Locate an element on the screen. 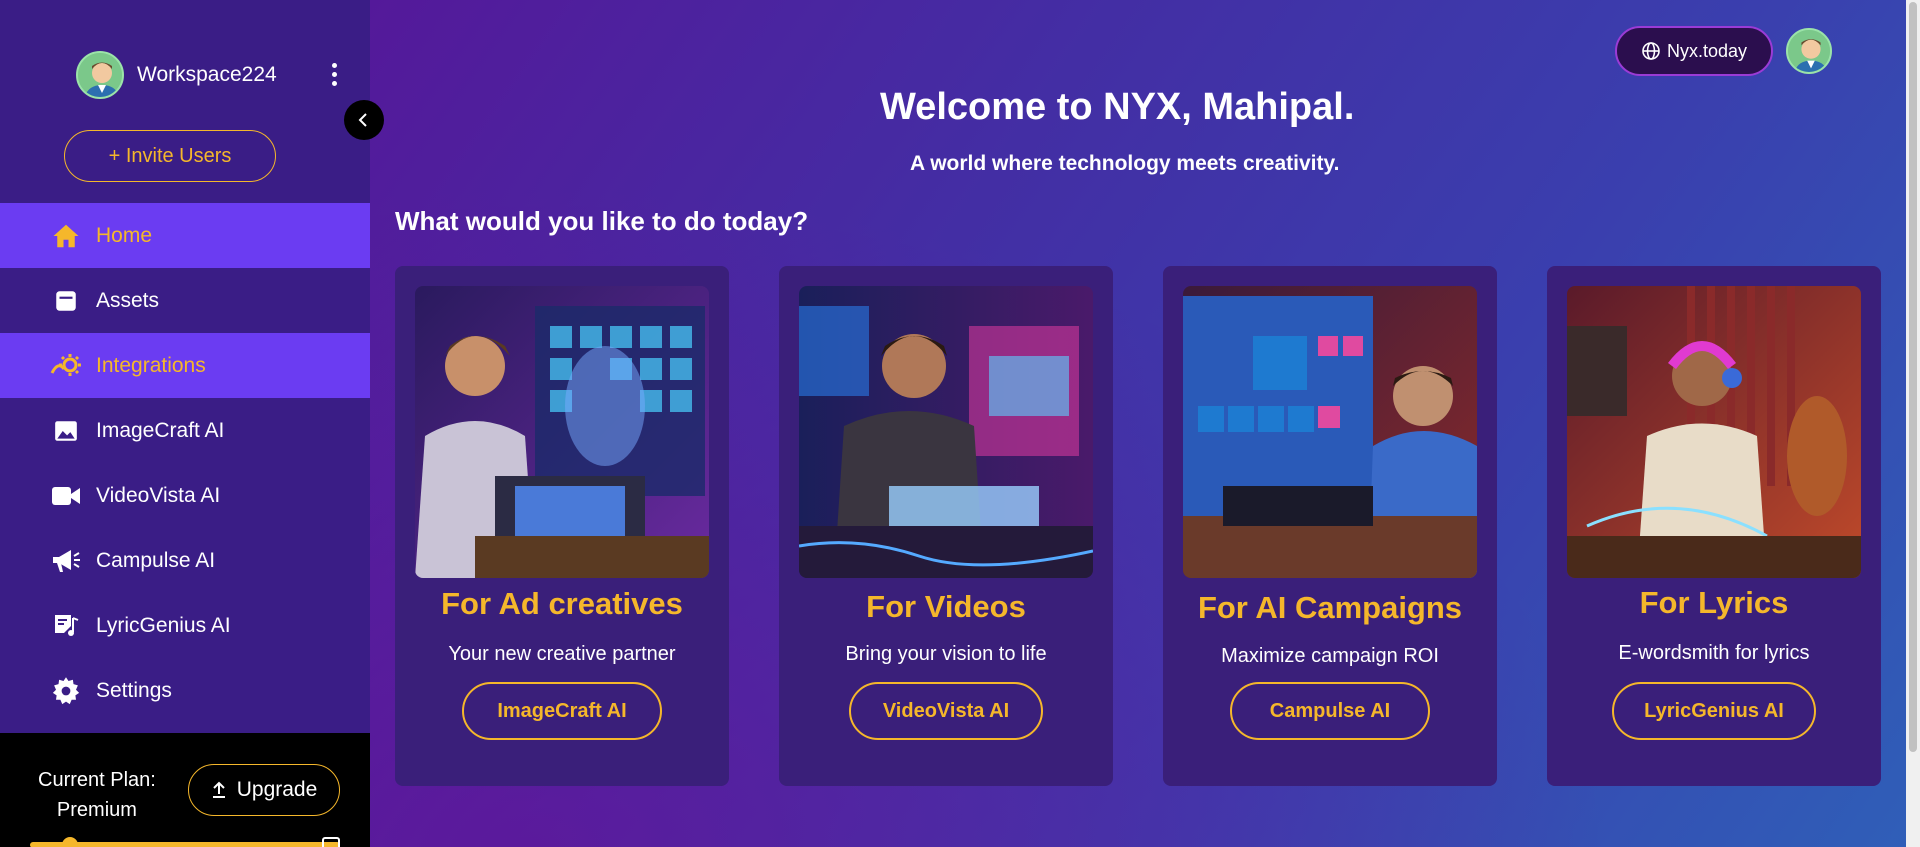 This screenshot has height=847, width=1920. plan-label: Current Plan: is located at coordinates (97, 780).